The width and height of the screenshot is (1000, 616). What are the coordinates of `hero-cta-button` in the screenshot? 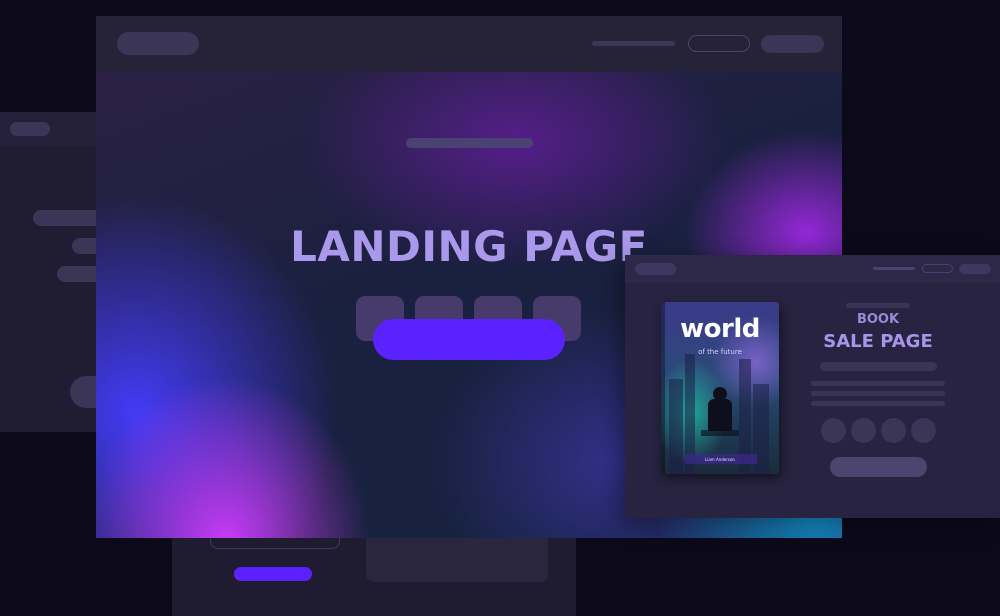 It's located at (469, 339).